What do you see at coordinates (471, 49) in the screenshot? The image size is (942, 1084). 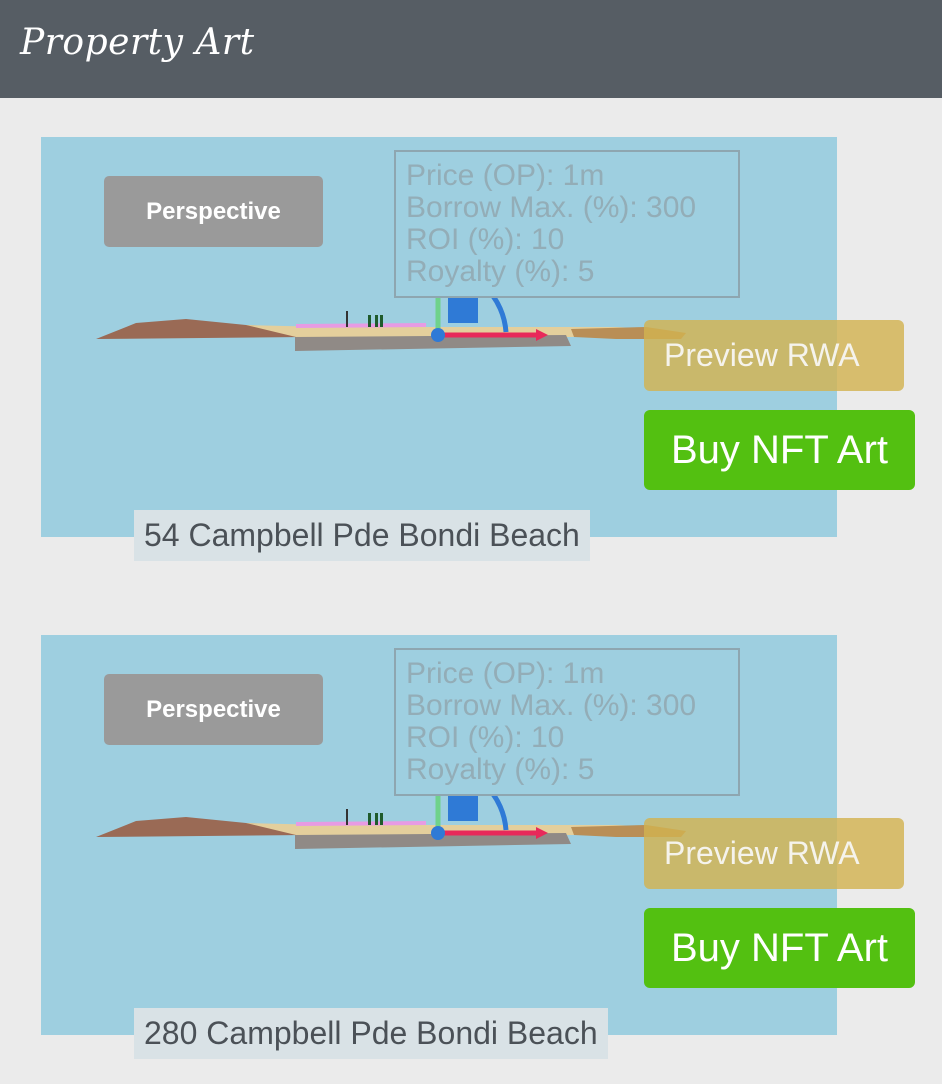 I see `app-header: Property Art` at bounding box center [471, 49].